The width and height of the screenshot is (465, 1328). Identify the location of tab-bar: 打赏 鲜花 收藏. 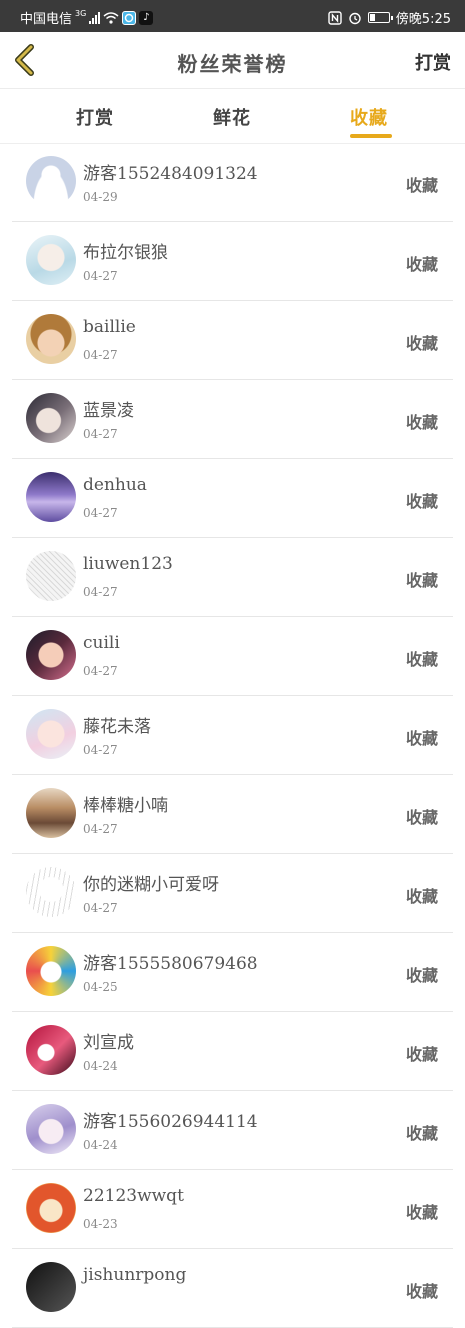
(232, 116).